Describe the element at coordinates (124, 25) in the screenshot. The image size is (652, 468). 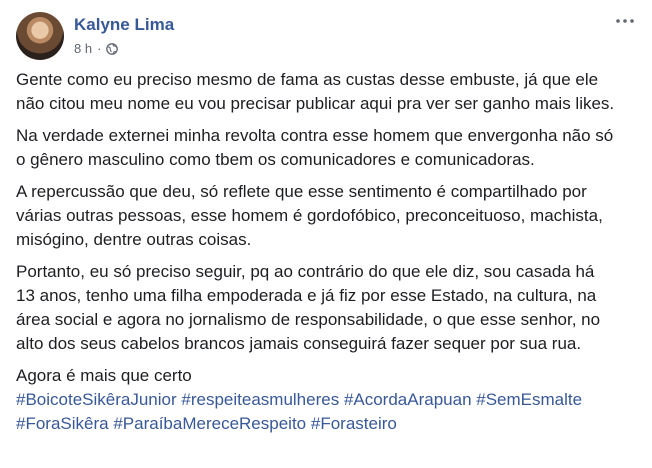
I see `author-name: Kalyne Lima` at that location.